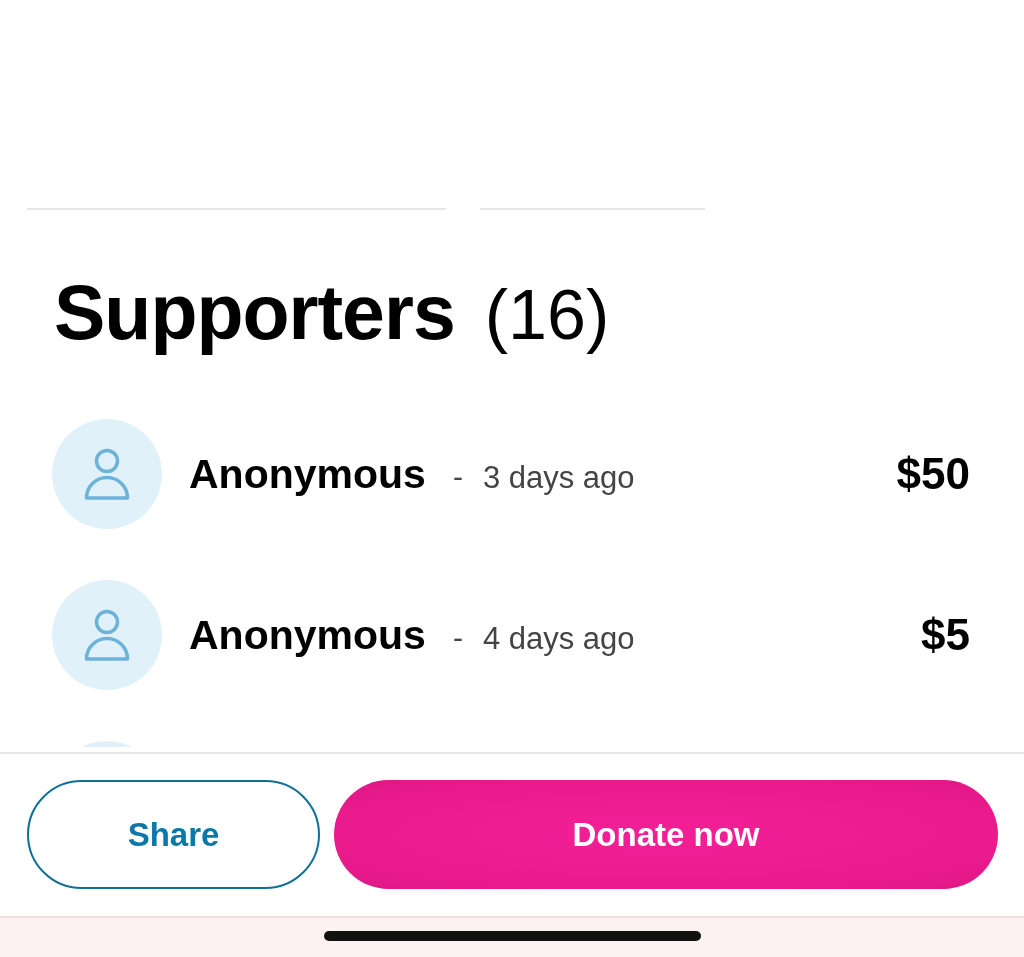 The image size is (1024, 957). What do you see at coordinates (666, 834) in the screenshot?
I see `donate-button: Donate now` at bounding box center [666, 834].